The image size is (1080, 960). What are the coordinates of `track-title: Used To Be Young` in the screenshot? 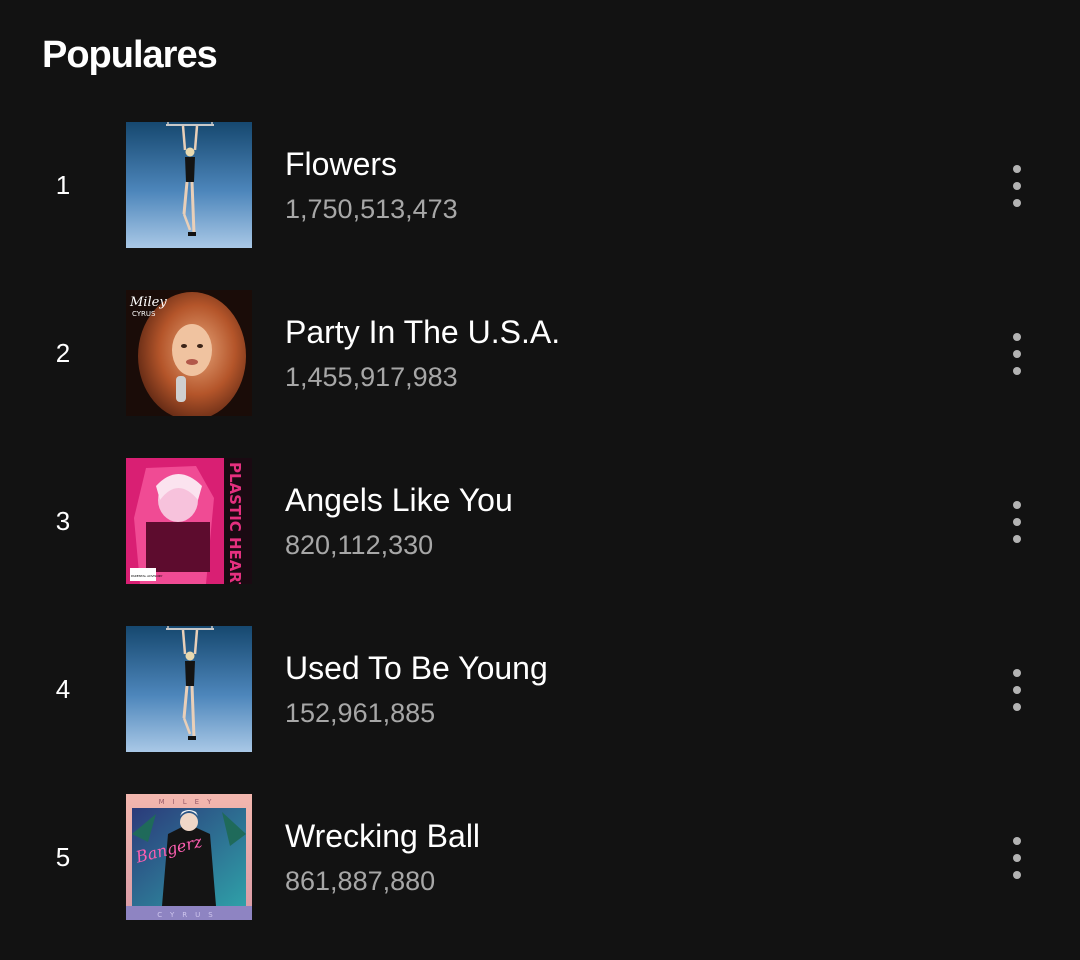 It's located at (416, 668).